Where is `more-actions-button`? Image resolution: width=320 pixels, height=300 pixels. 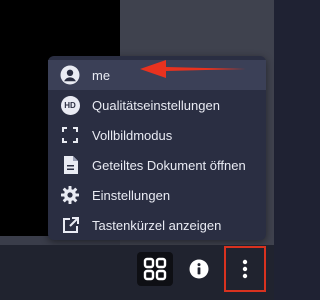 more-actions-button is located at coordinates (245, 269).